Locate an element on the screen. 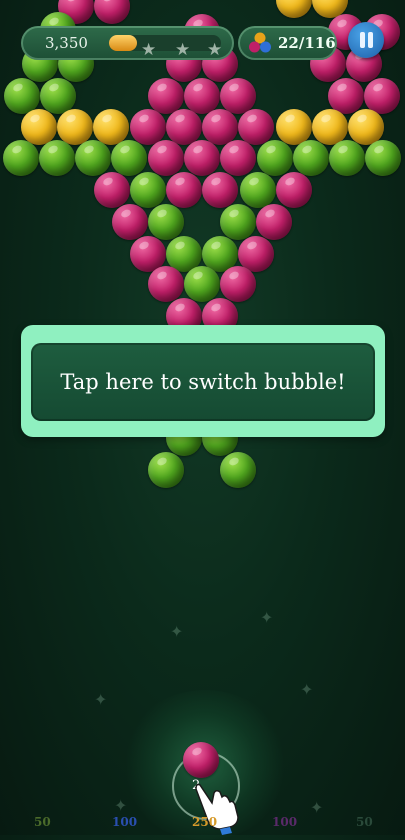 This screenshot has width=405, height=840. score-slot: 250 is located at coordinates (205, 822).